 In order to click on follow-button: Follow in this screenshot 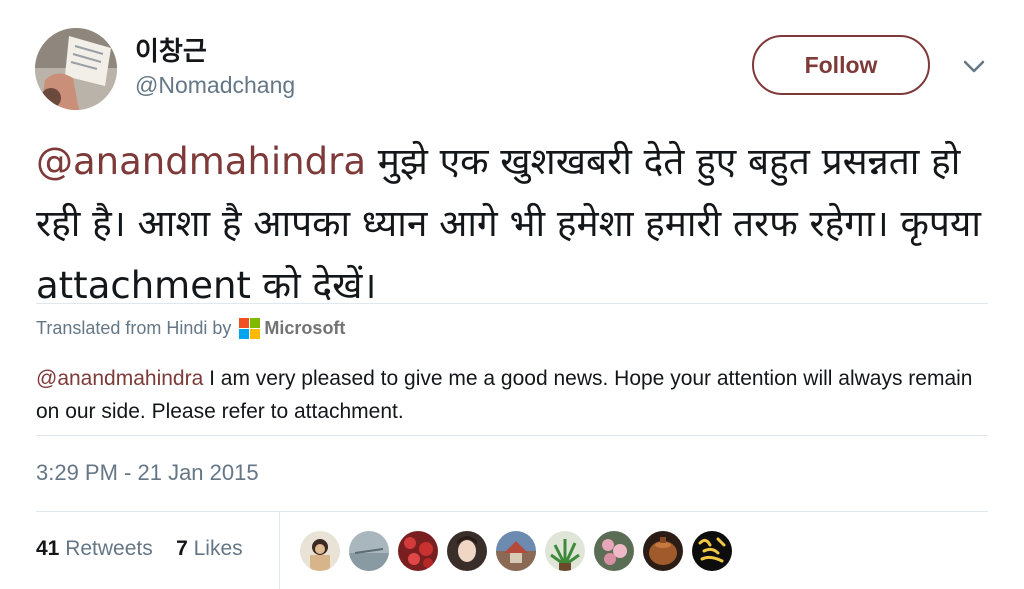, I will do `click(841, 65)`.